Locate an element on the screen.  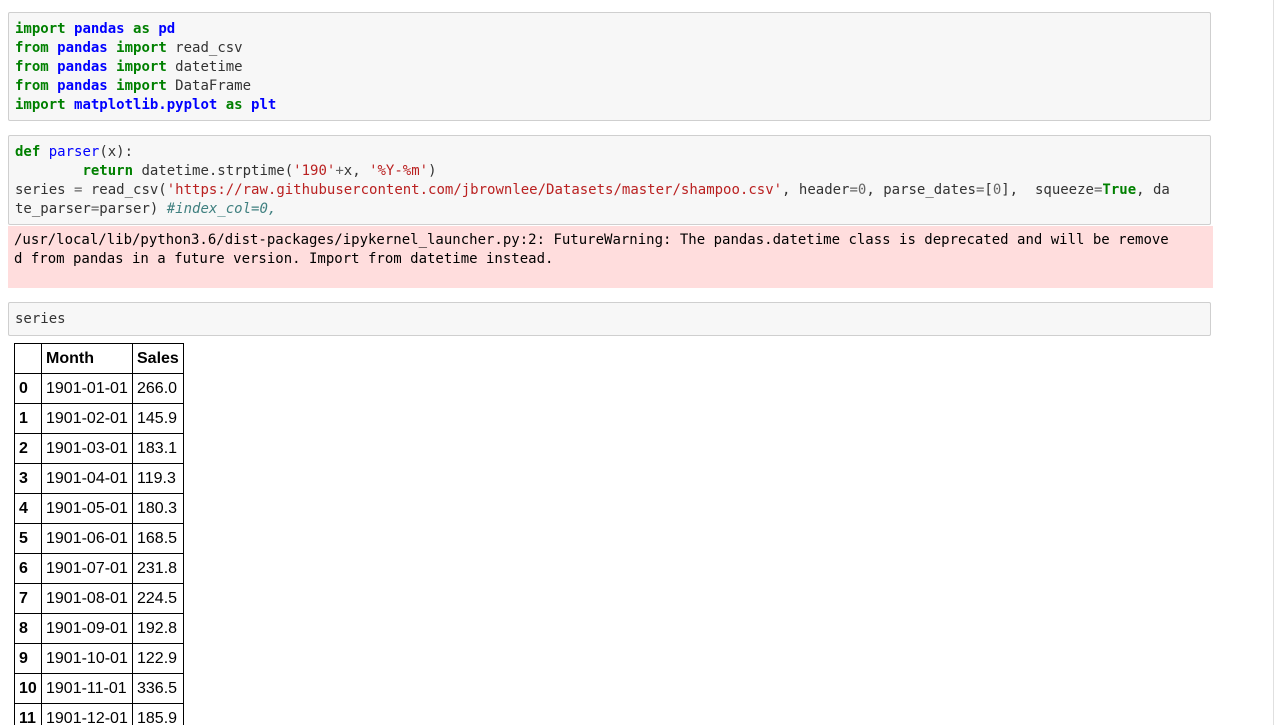
code-line: def parser(x): is located at coordinates (609, 152).